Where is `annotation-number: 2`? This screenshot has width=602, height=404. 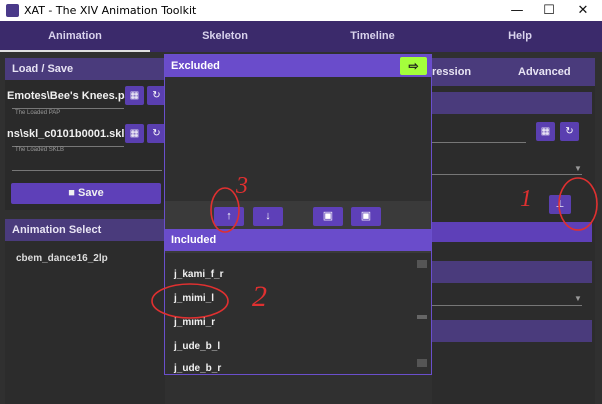
annotation-number: 2 is located at coordinates (259, 296).